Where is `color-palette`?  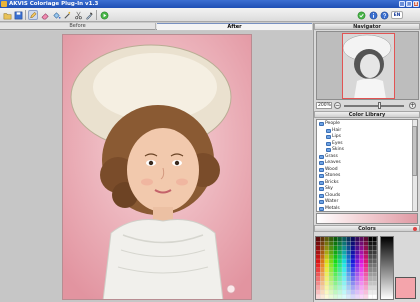
color-palette is located at coordinates (346, 268).